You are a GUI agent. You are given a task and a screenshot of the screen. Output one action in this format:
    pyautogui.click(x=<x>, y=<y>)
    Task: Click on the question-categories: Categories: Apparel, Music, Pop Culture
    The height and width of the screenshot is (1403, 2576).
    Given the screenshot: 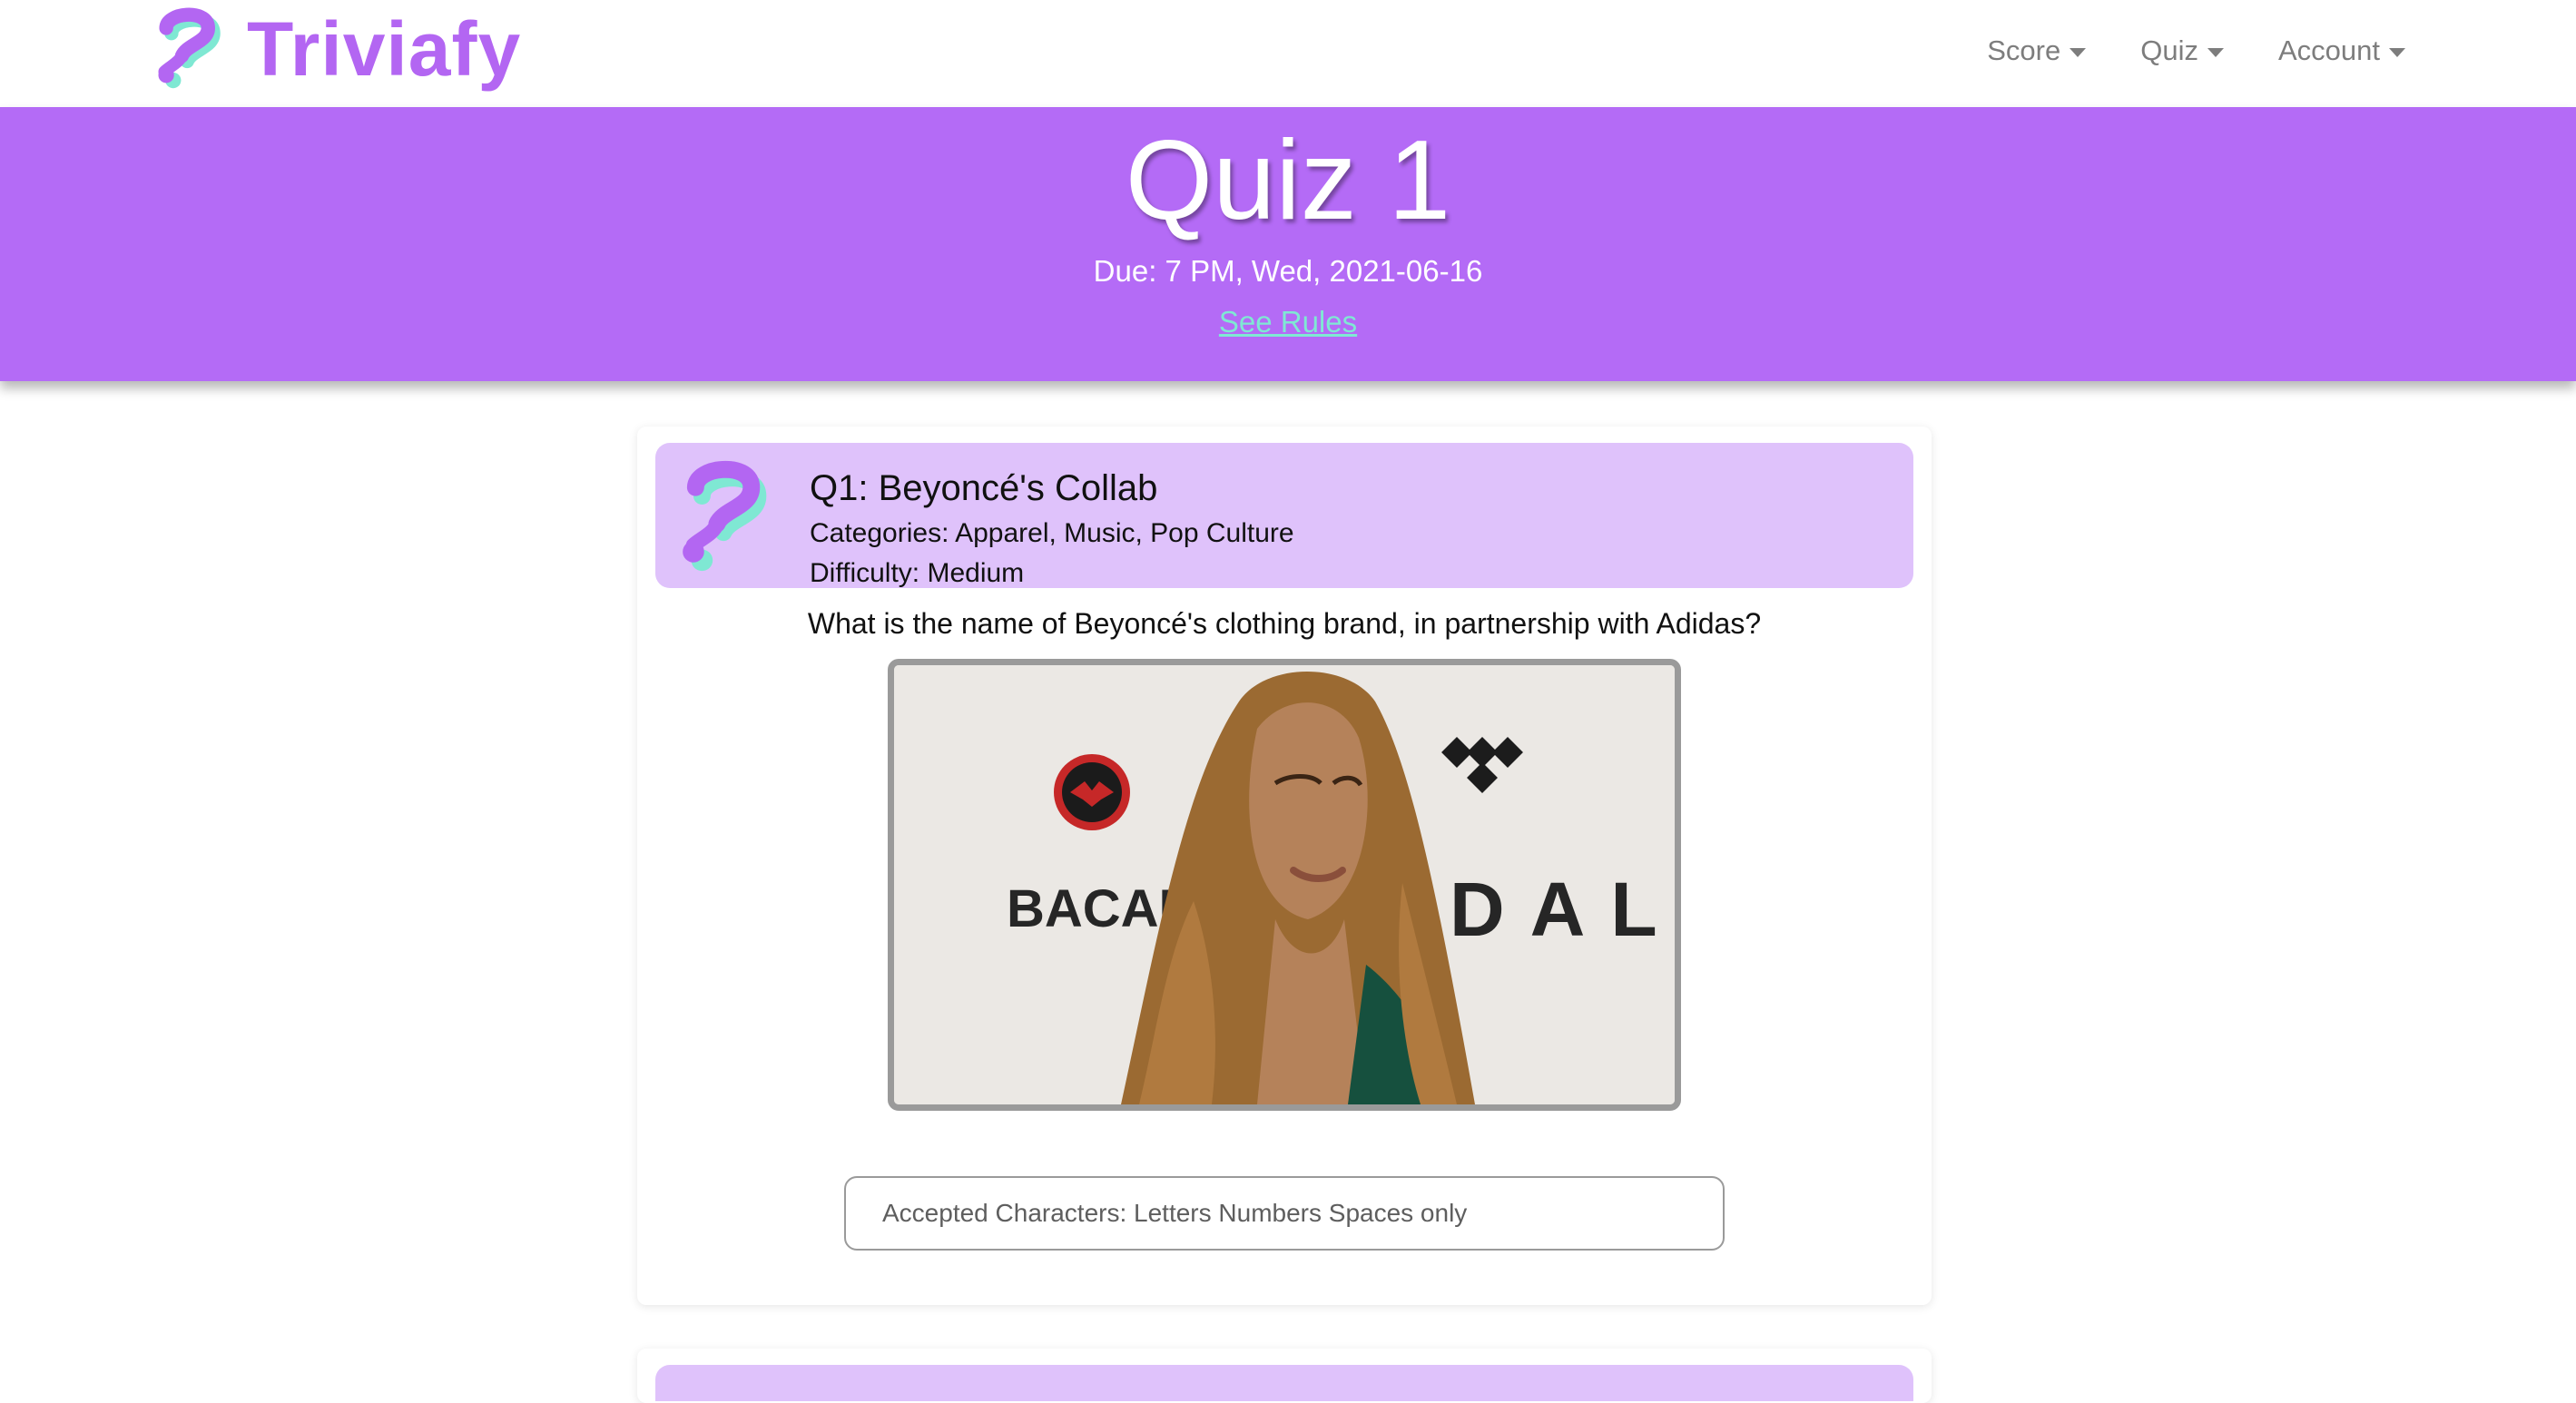 What is the action you would take?
    pyautogui.click(x=1052, y=533)
    